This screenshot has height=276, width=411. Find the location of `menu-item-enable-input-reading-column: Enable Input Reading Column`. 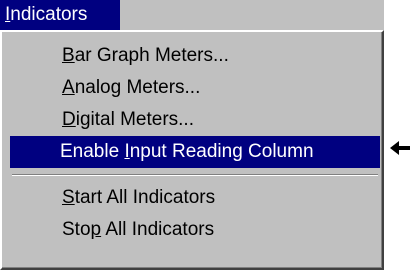

menu-item-enable-input-reading-column: Enable Input Reading Column is located at coordinates (195, 152).